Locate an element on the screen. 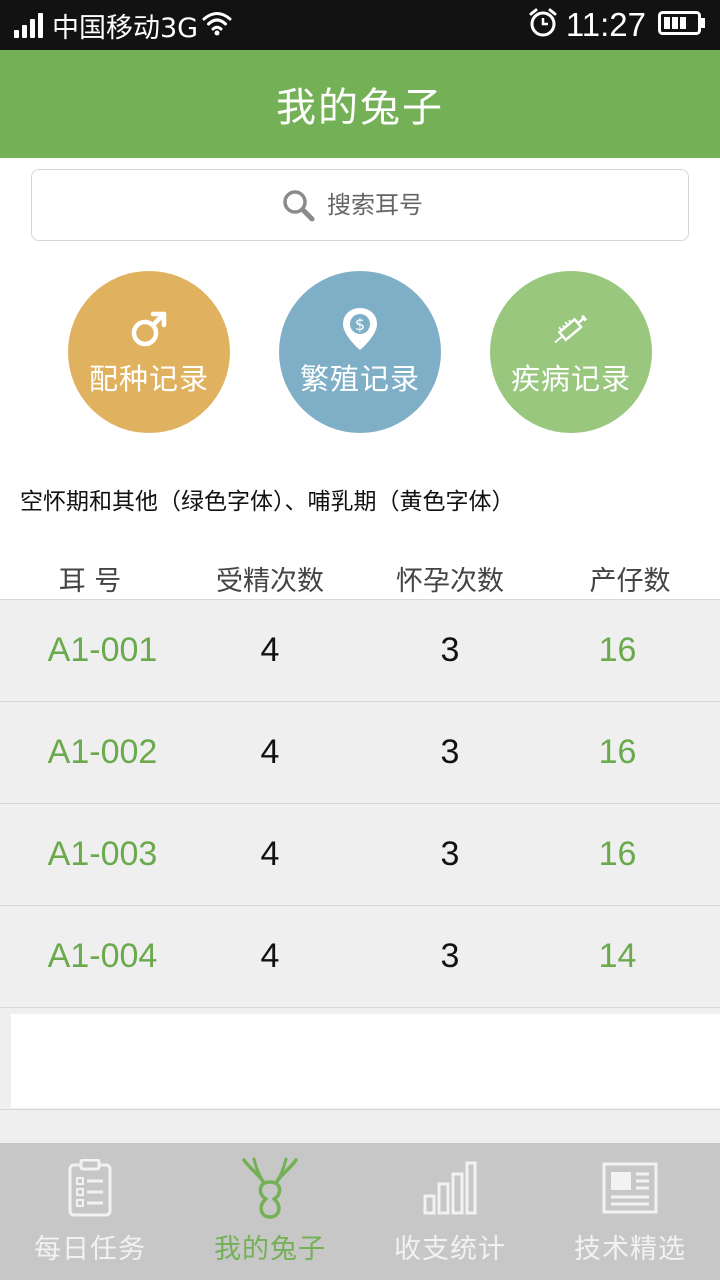 This screenshot has height=1280, width=720. disease-record-button: 疾病记录 is located at coordinates (571, 352).